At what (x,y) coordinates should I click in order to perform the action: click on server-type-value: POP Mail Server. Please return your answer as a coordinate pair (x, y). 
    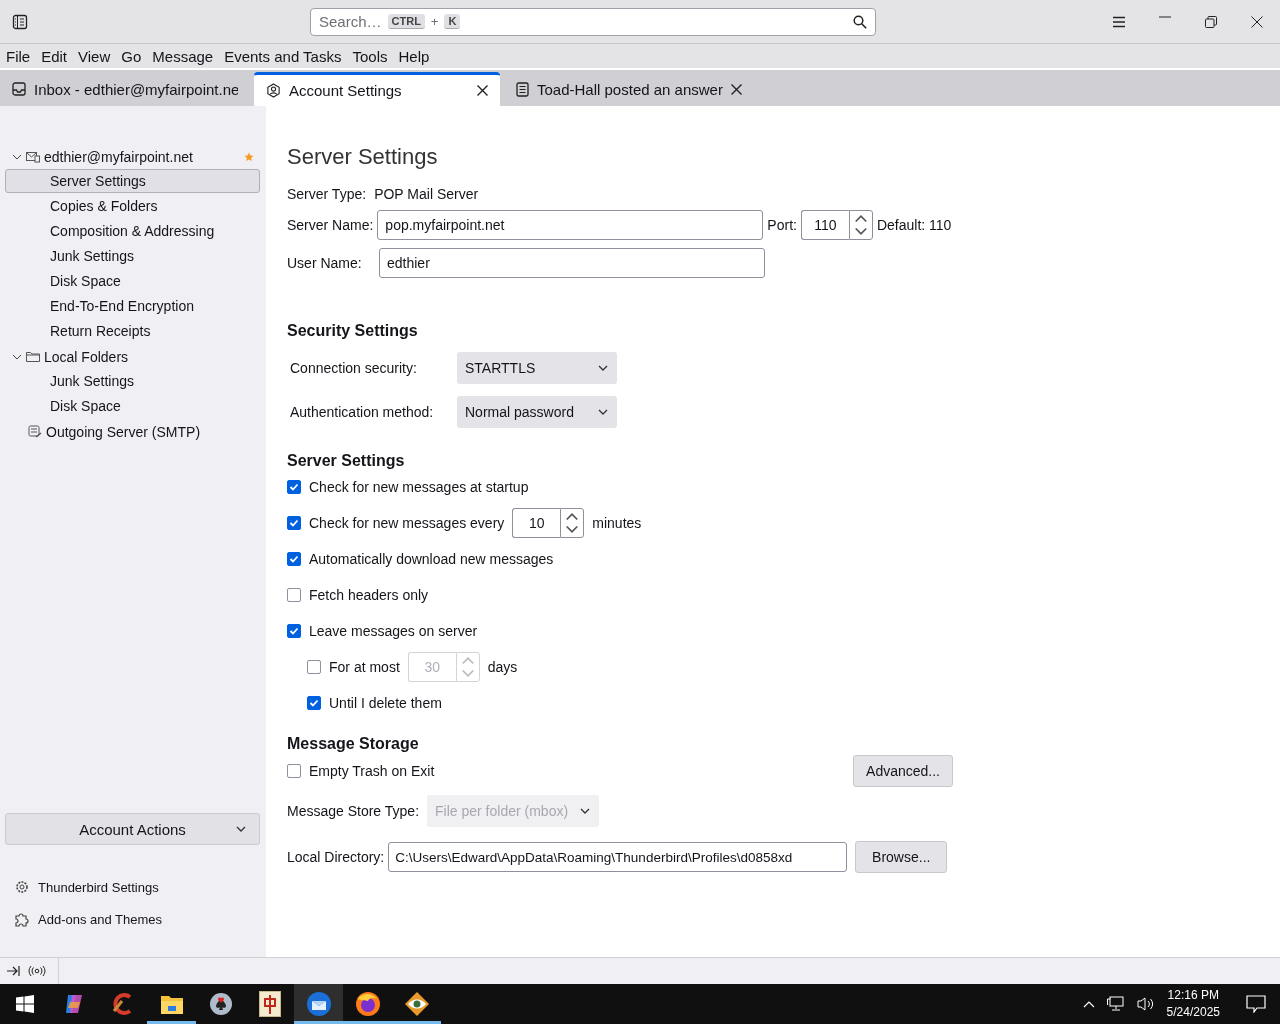
    Looking at the image, I should click on (426, 194).